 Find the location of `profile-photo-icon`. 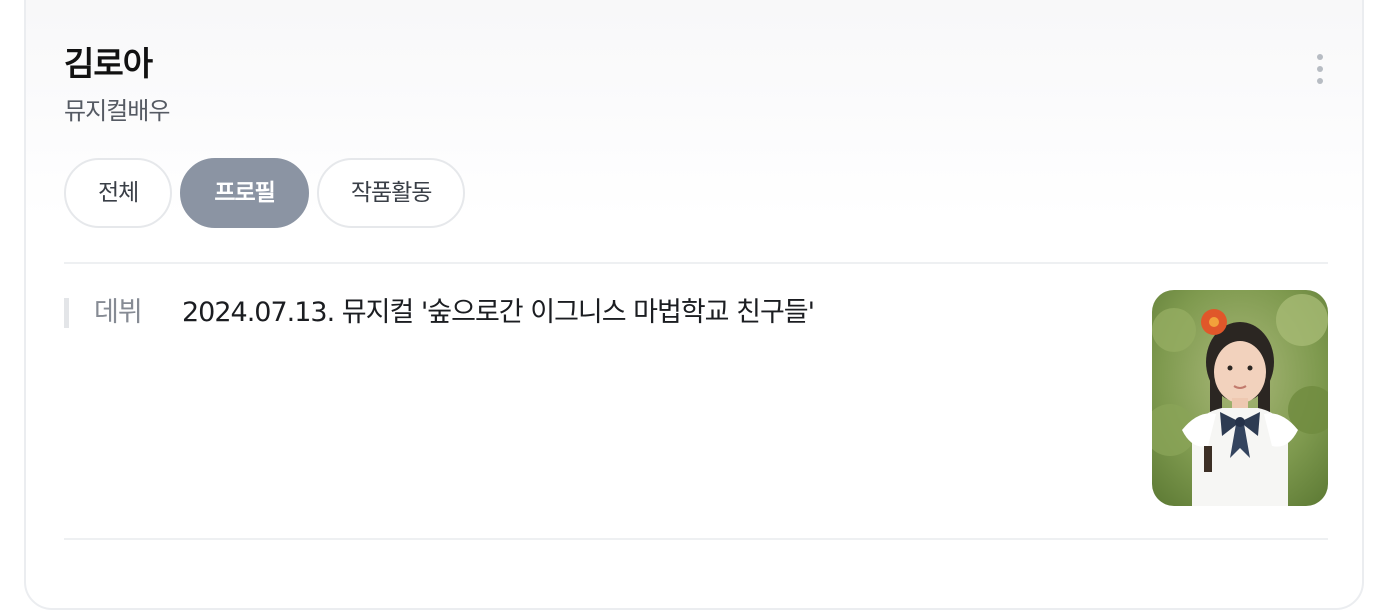

profile-photo-icon is located at coordinates (1240, 398).